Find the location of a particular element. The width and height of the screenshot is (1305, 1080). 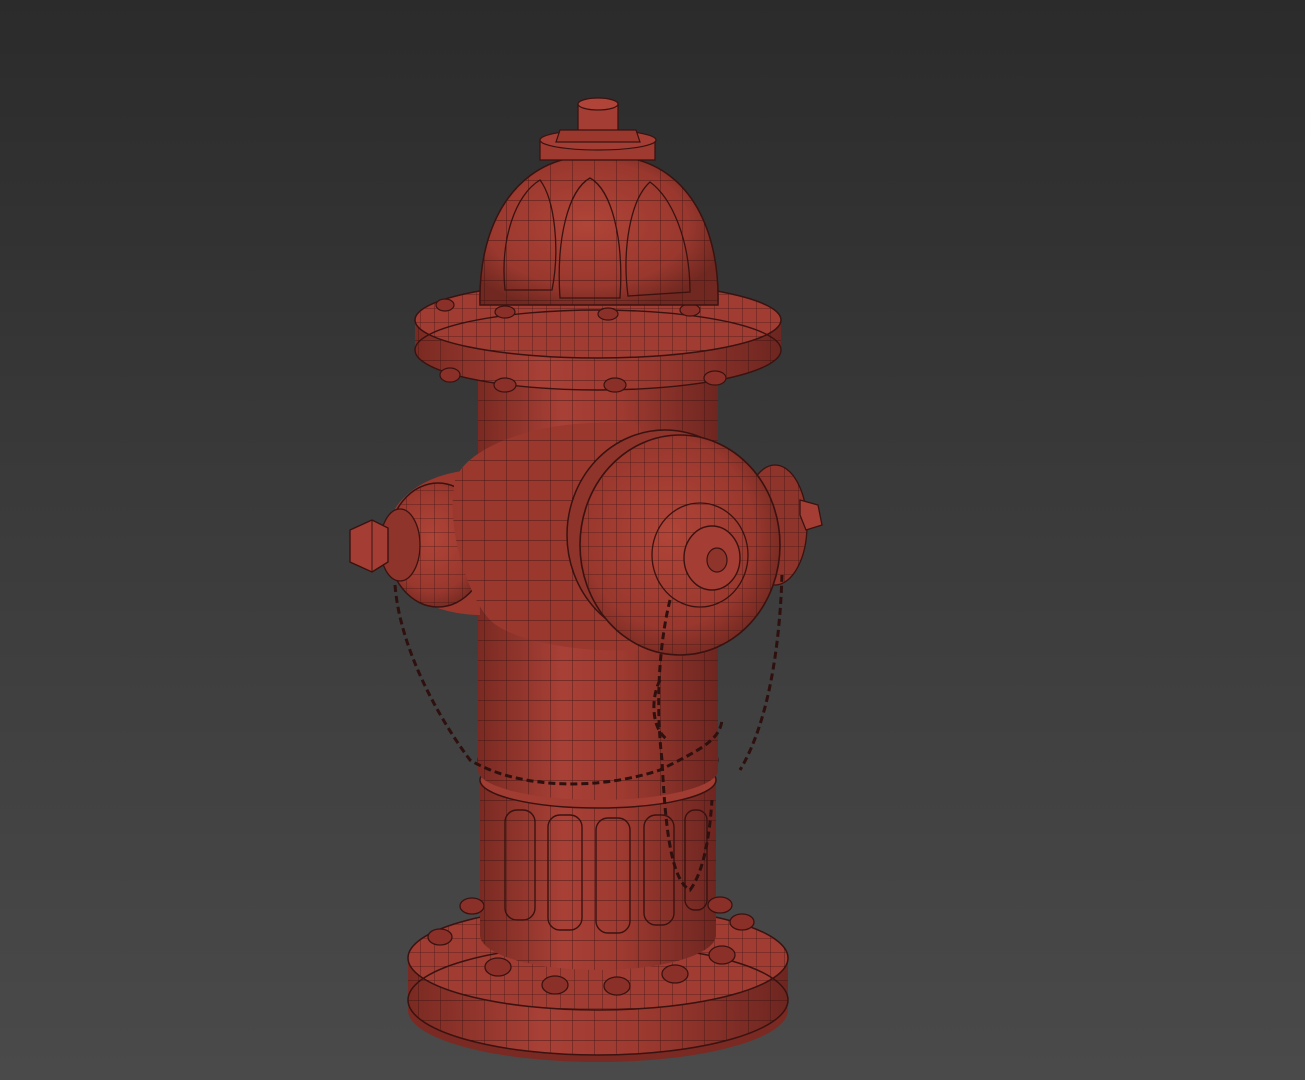

top-nut is located at coordinates (598, 120).